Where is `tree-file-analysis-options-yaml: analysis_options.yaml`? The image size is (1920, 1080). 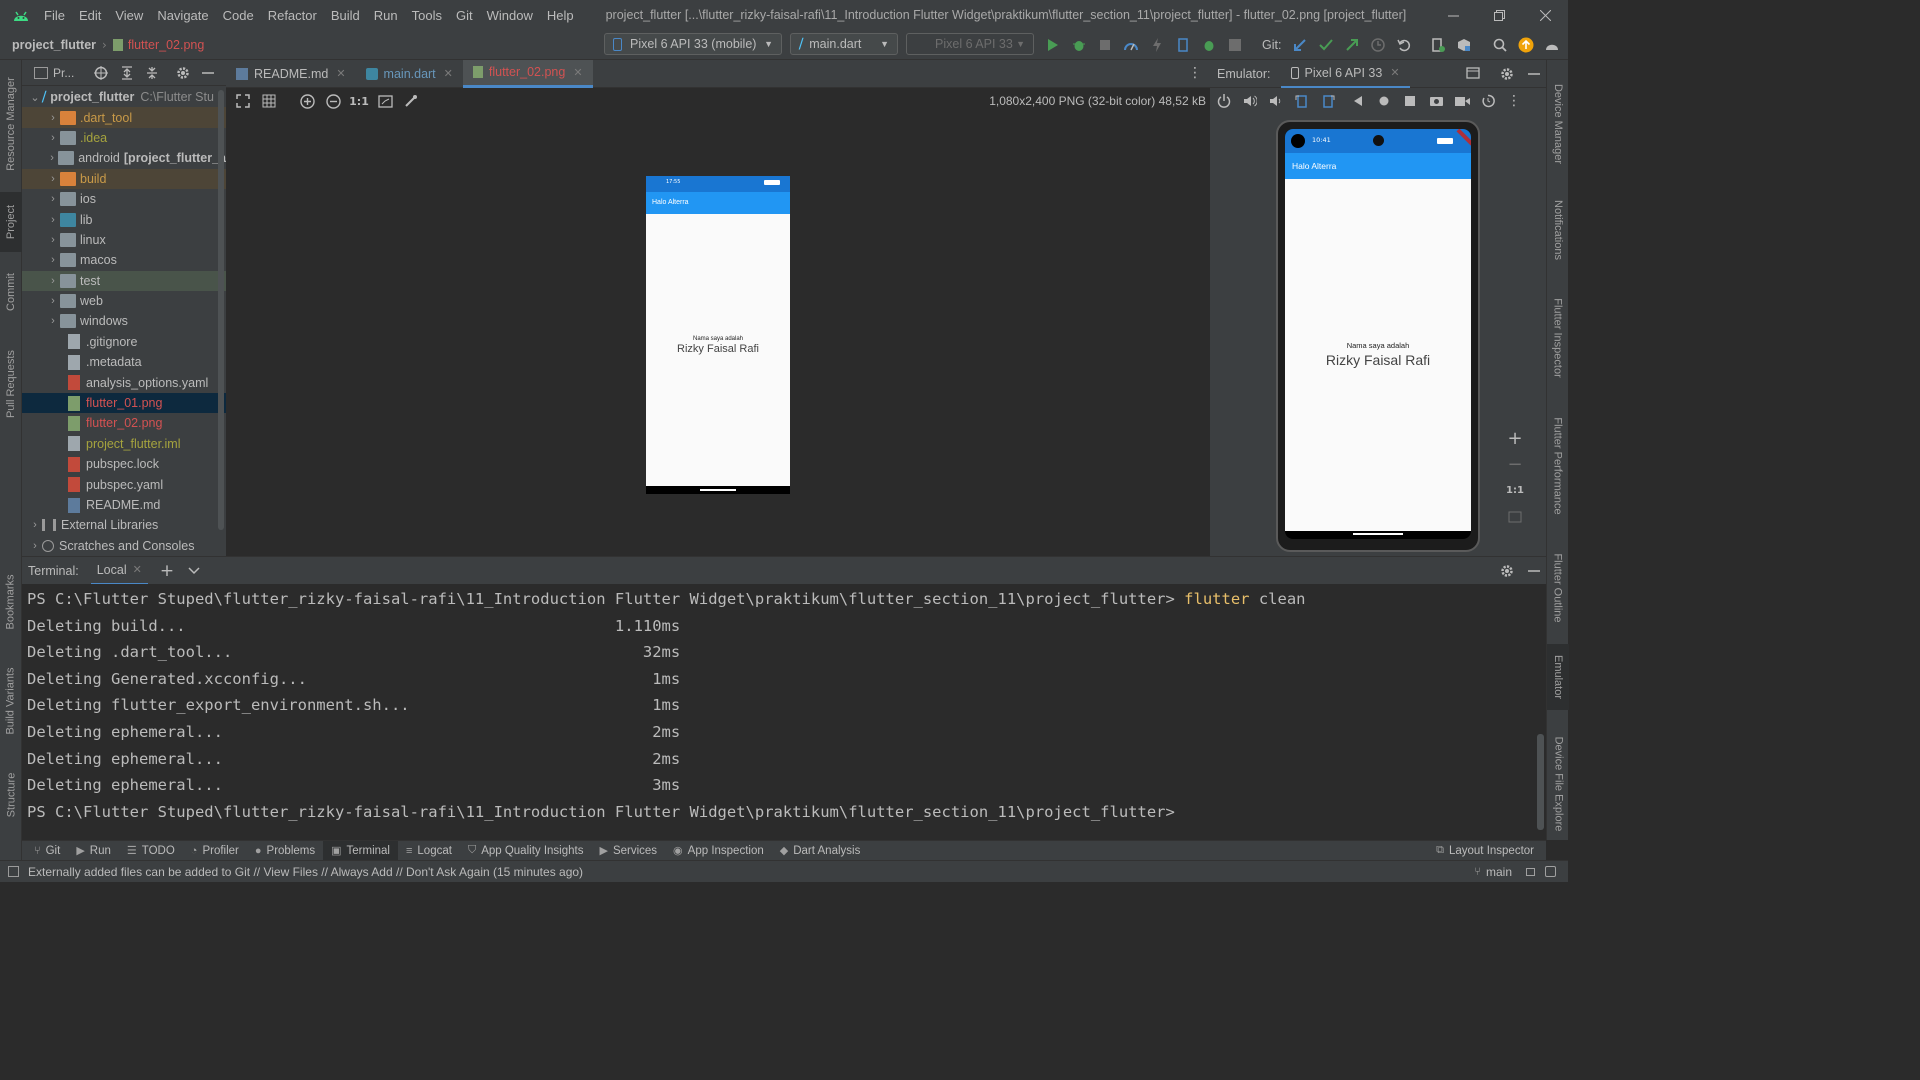 tree-file-analysis-options-yaml: analysis_options.yaml is located at coordinates (124, 382).